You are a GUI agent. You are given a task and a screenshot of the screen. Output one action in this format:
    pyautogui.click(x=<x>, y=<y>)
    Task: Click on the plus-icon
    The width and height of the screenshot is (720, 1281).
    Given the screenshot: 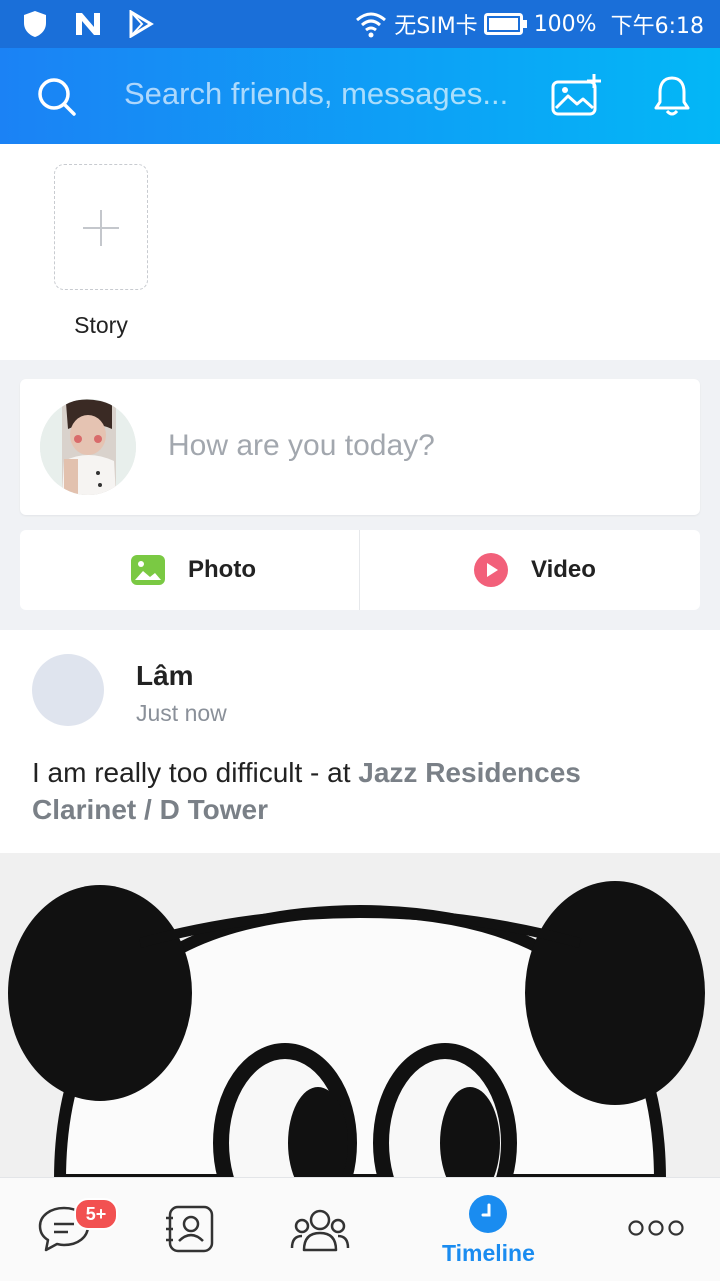 What is the action you would take?
    pyautogui.click(x=100, y=227)
    